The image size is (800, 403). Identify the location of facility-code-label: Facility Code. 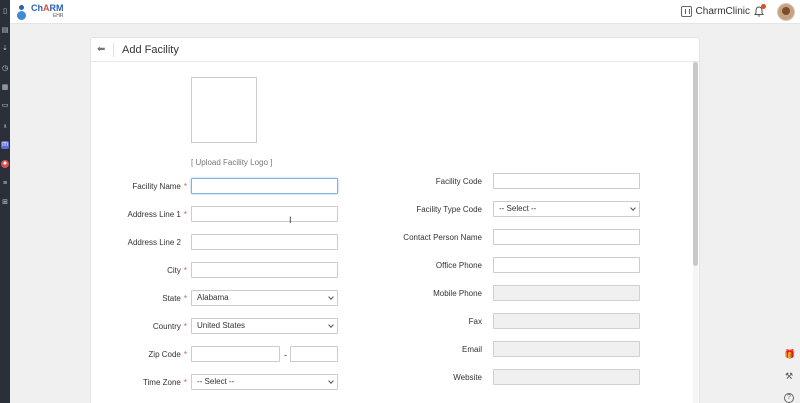
(458, 181).